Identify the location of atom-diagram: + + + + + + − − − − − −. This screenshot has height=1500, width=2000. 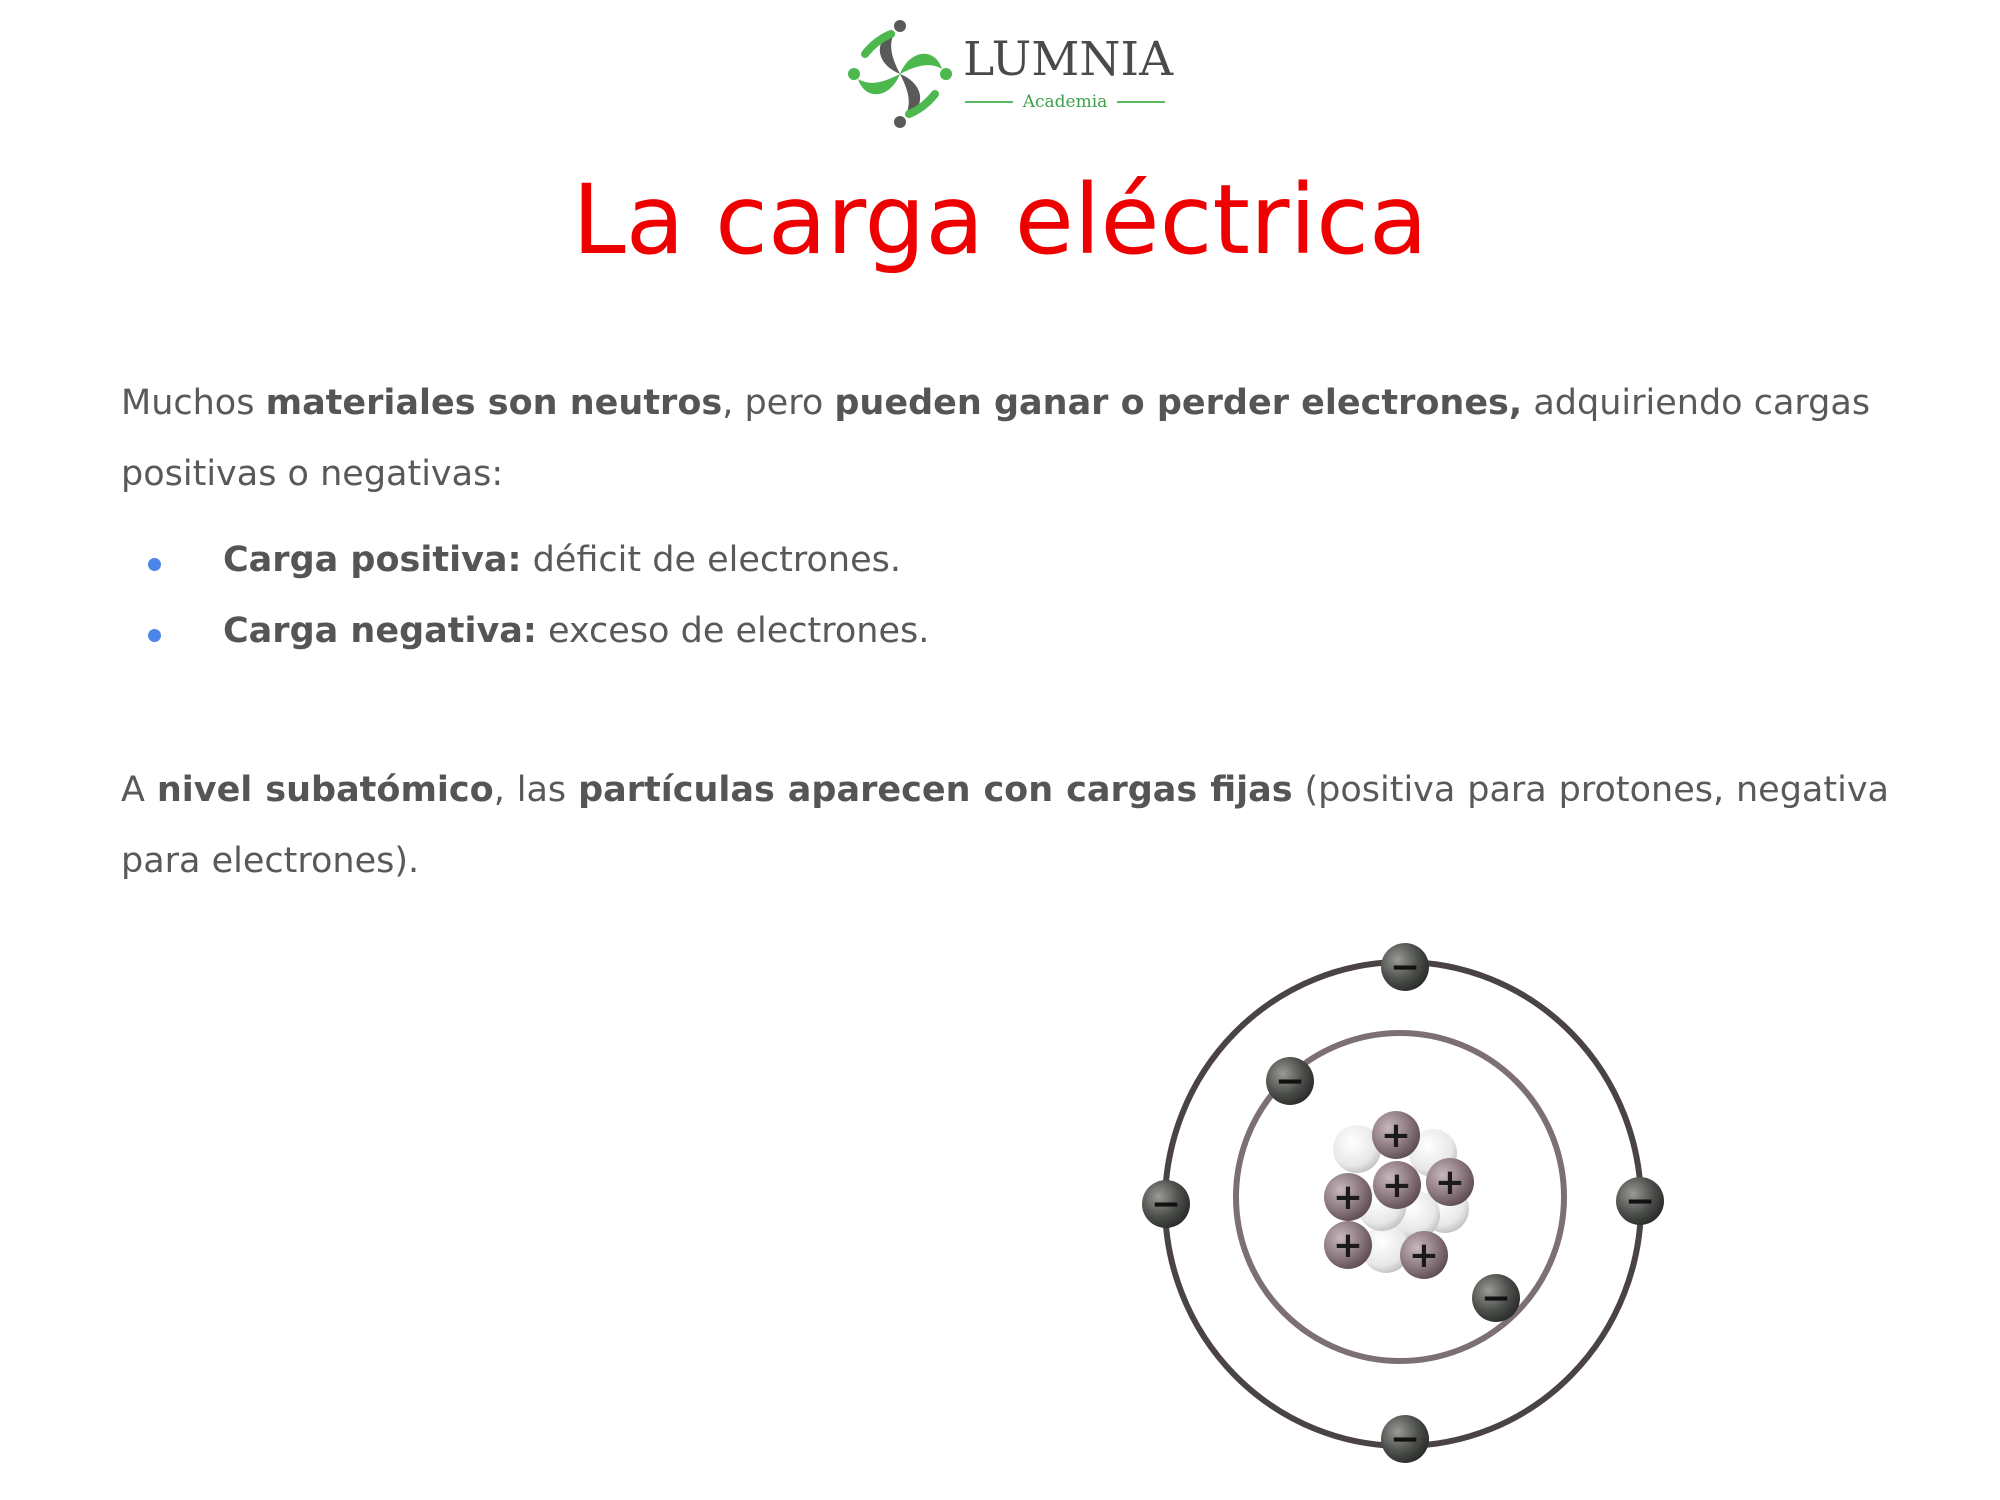
(1400, 1200).